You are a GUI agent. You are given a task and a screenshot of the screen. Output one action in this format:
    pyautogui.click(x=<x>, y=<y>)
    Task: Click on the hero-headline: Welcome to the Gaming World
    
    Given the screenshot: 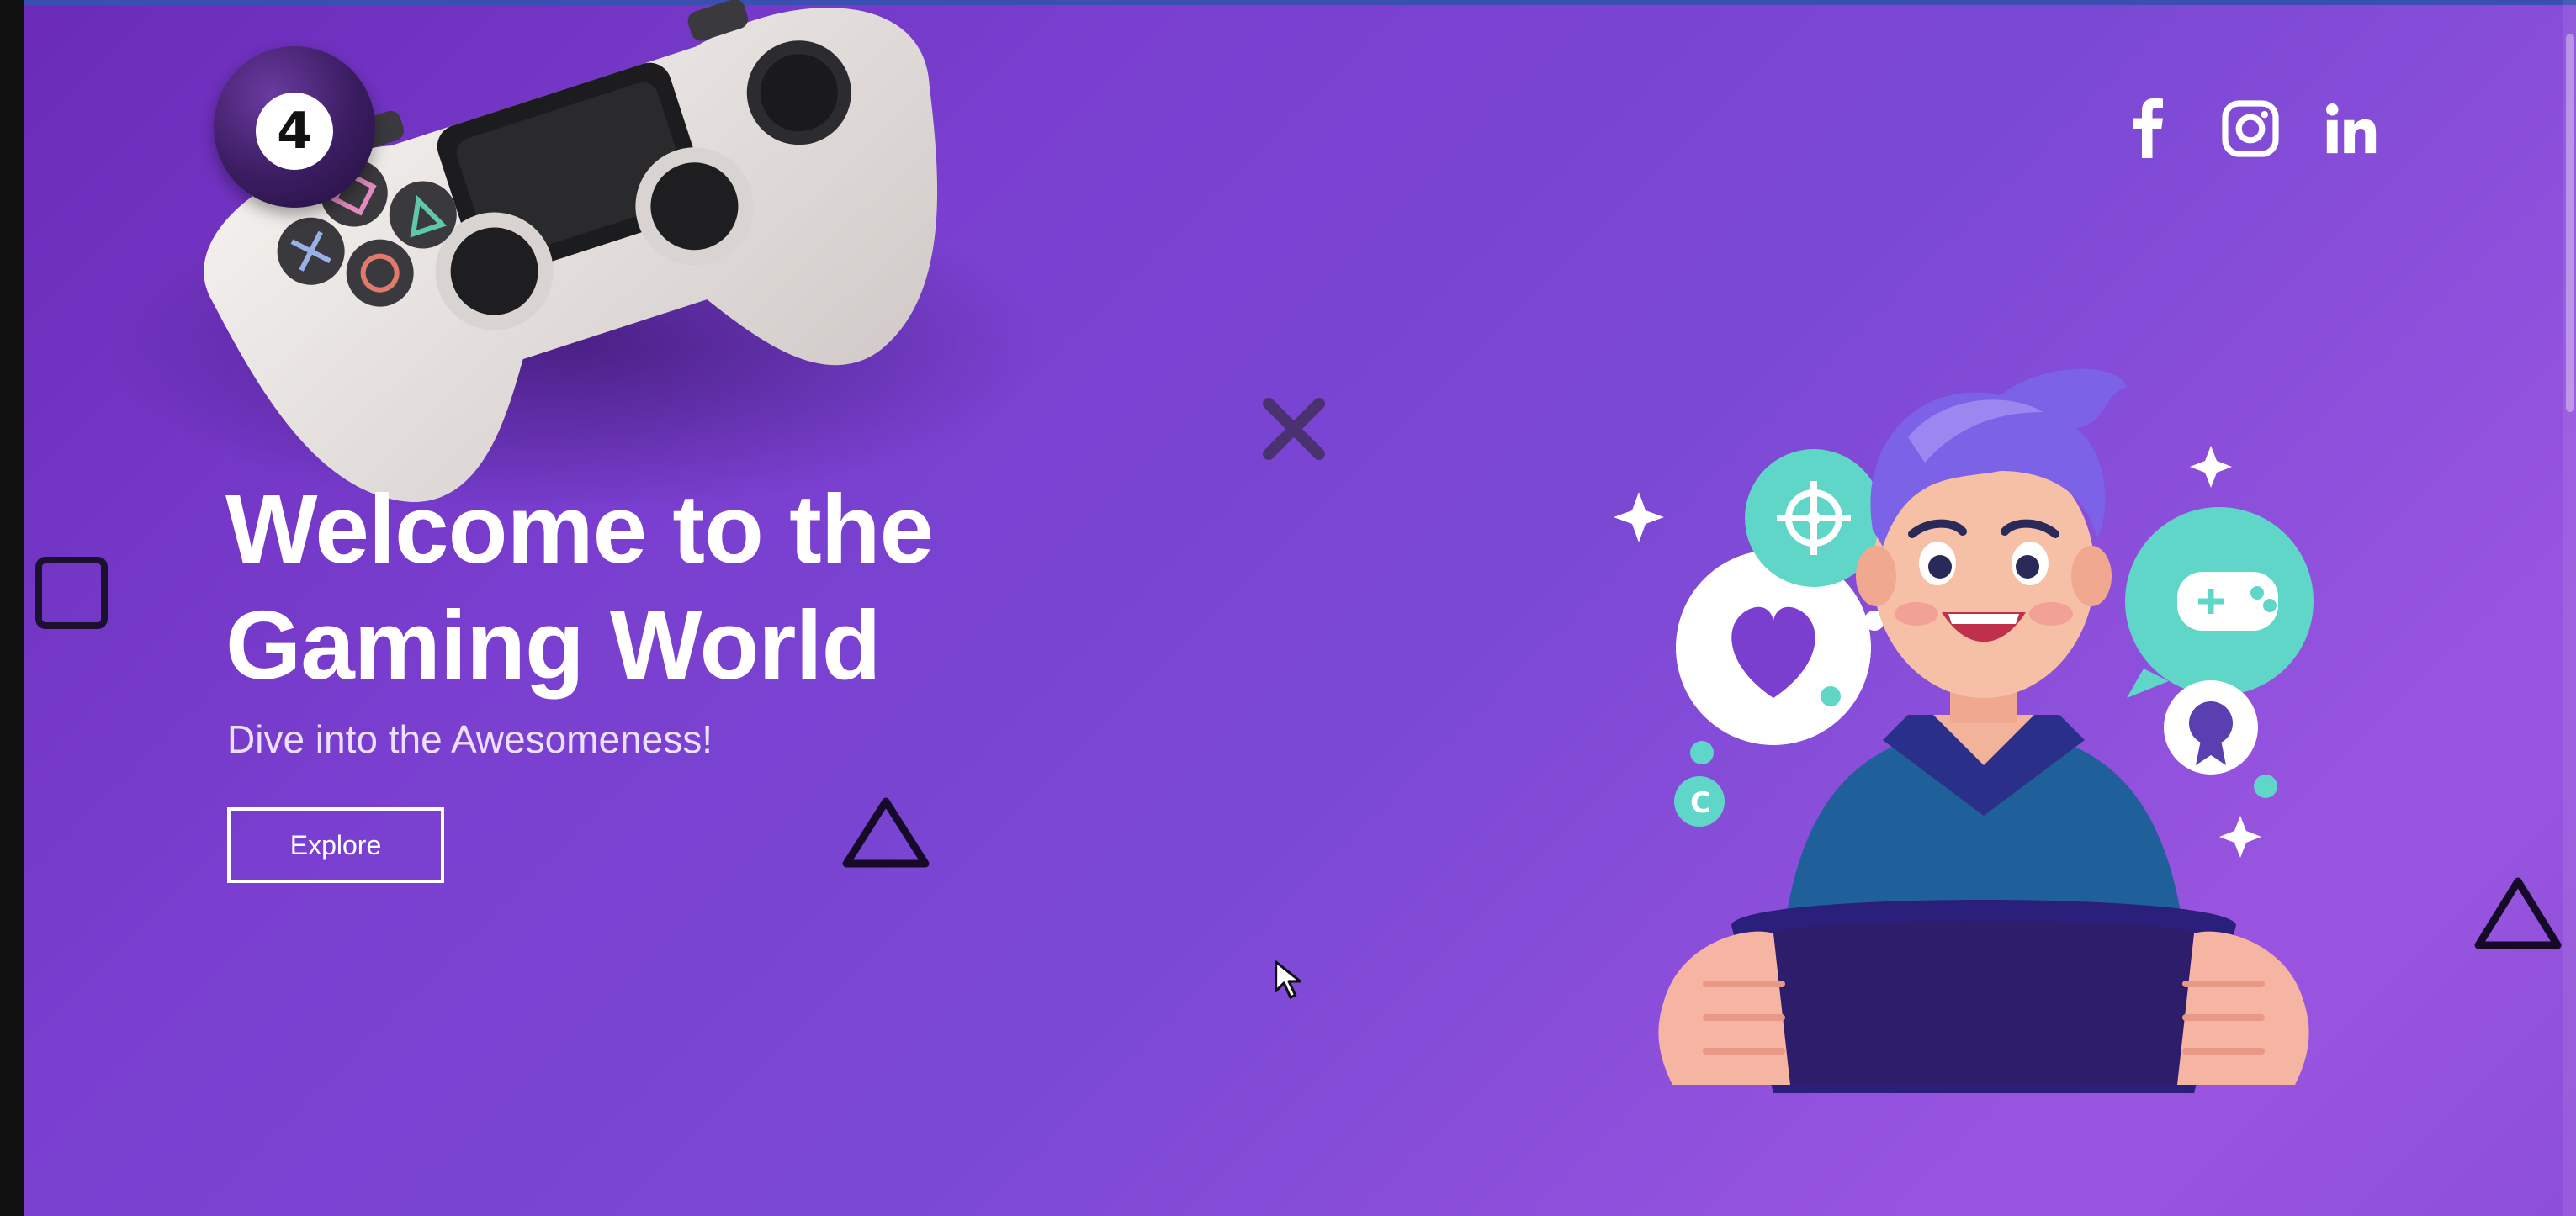 What is the action you would take?
    pyautogui.click(x=646, y=587)
    